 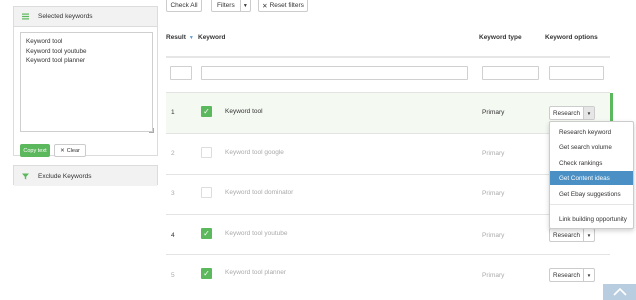 What do you see at coordinates (576, 73) in the screenshot?
I see `keyword-options-filter-input` at bounding box center [576, 73].